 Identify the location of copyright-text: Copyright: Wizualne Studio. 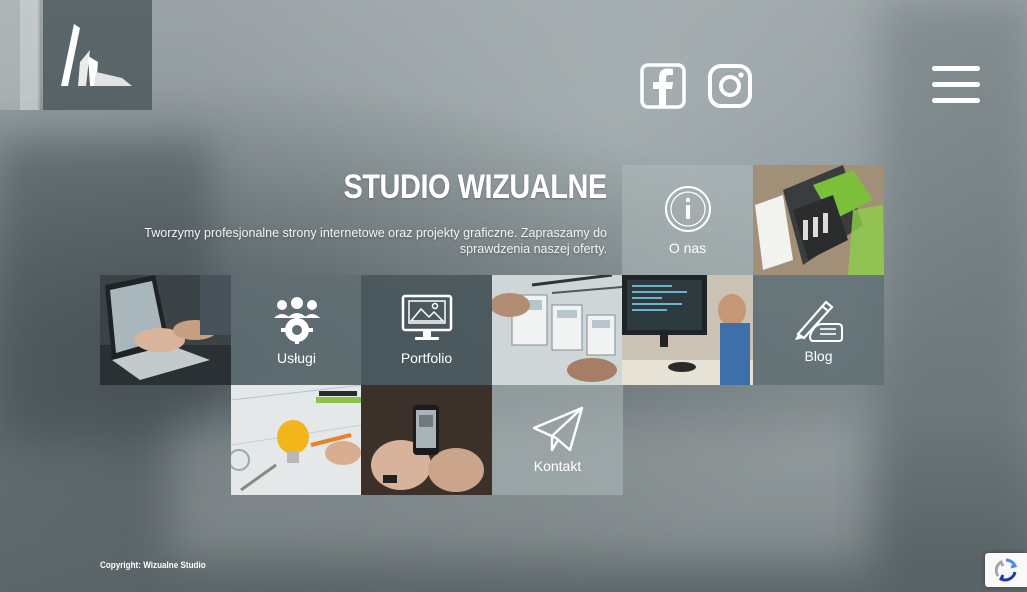
(153, 565).